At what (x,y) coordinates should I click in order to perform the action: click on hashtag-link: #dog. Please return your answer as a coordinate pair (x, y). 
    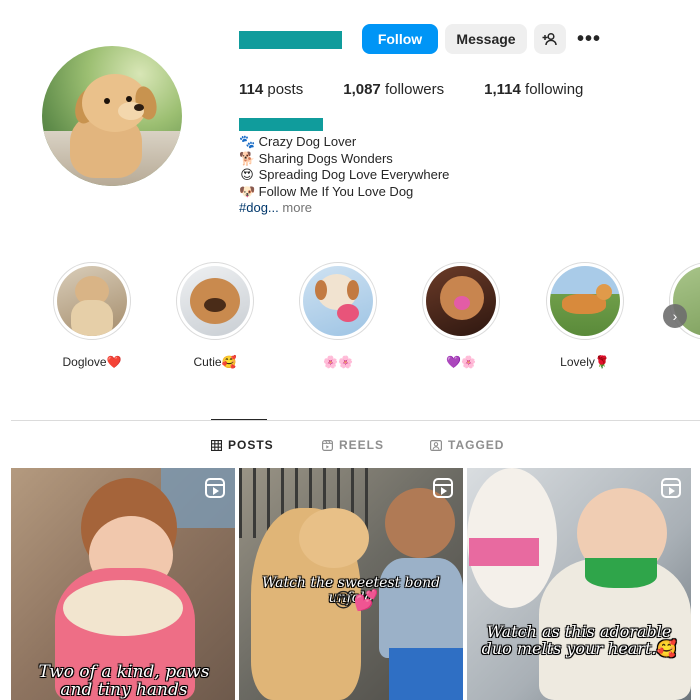
    Looking at the image, I should click on (253, 207).